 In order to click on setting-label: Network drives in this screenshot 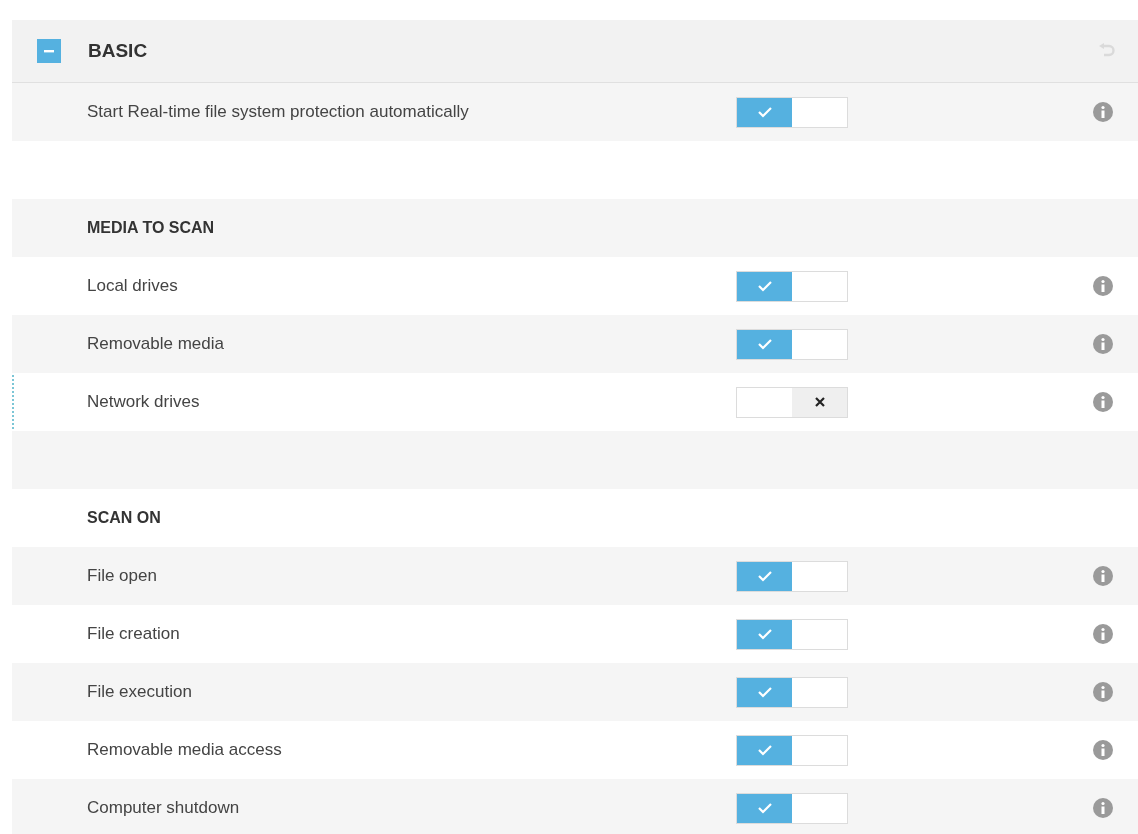, I will do `click(143, 402)`.